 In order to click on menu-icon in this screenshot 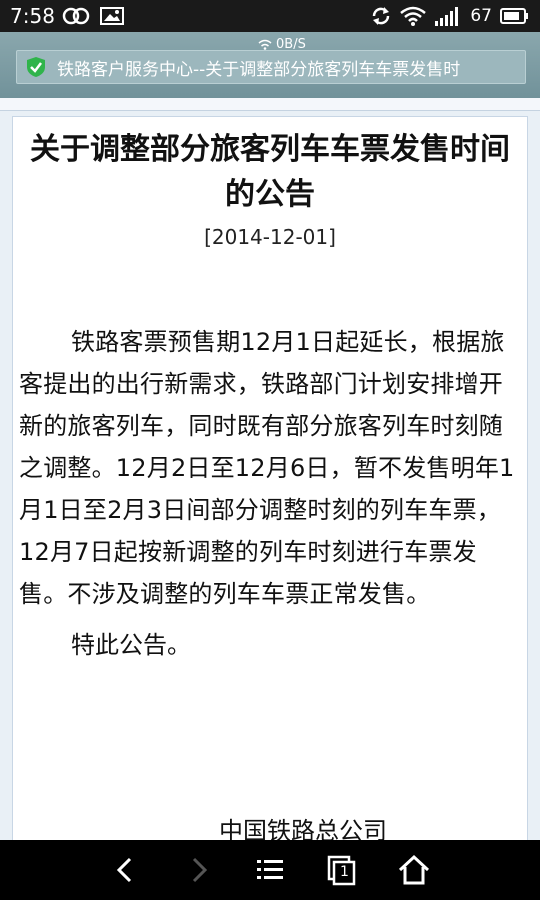, I will do `click(270, 870)`.